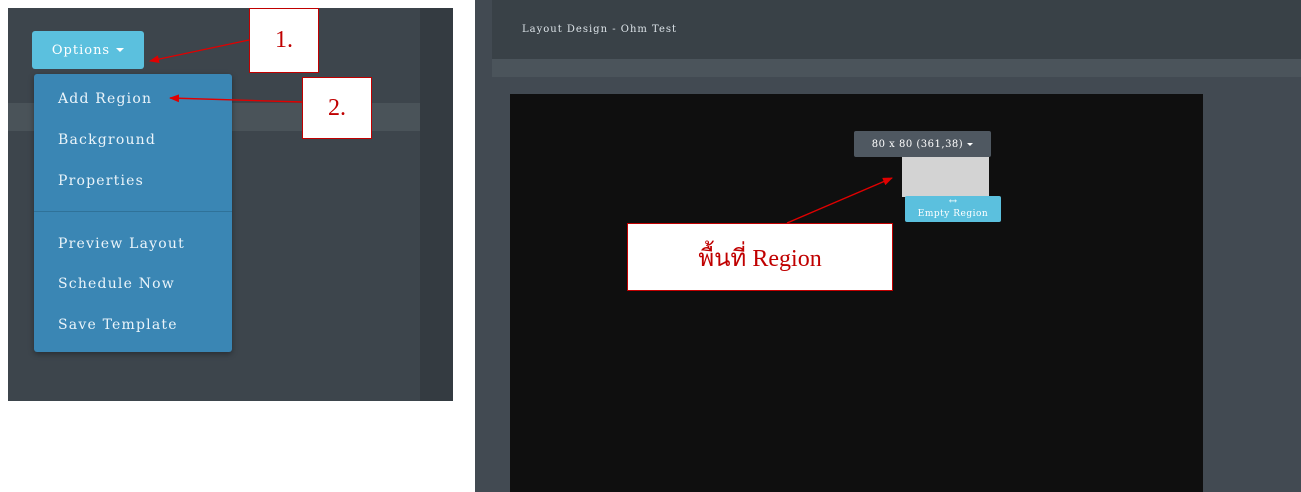 The height and width of the screenshot is (492, 1301). I want to click on menu-item-background: Background, so click(107, 140).